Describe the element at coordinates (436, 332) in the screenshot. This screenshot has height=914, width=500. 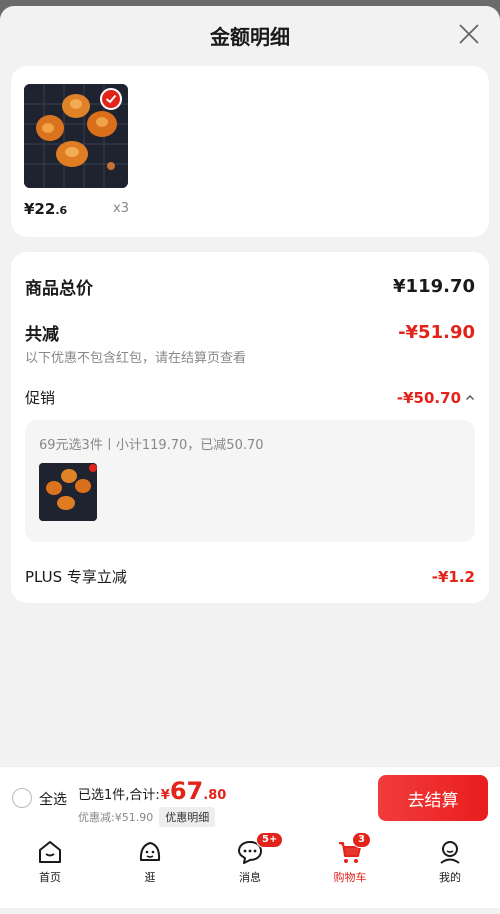
I see `reduce-value: -¥51.90` at that location.